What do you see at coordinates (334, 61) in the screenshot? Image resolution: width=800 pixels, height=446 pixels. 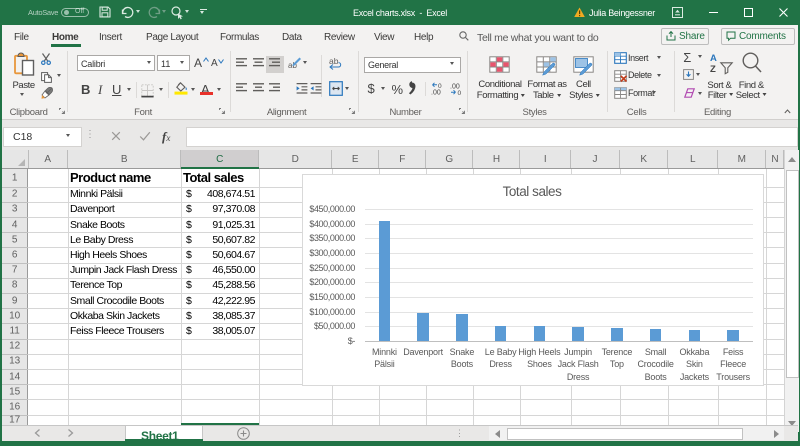 I see `svg-text: ab` at bounding box center [334, 61].